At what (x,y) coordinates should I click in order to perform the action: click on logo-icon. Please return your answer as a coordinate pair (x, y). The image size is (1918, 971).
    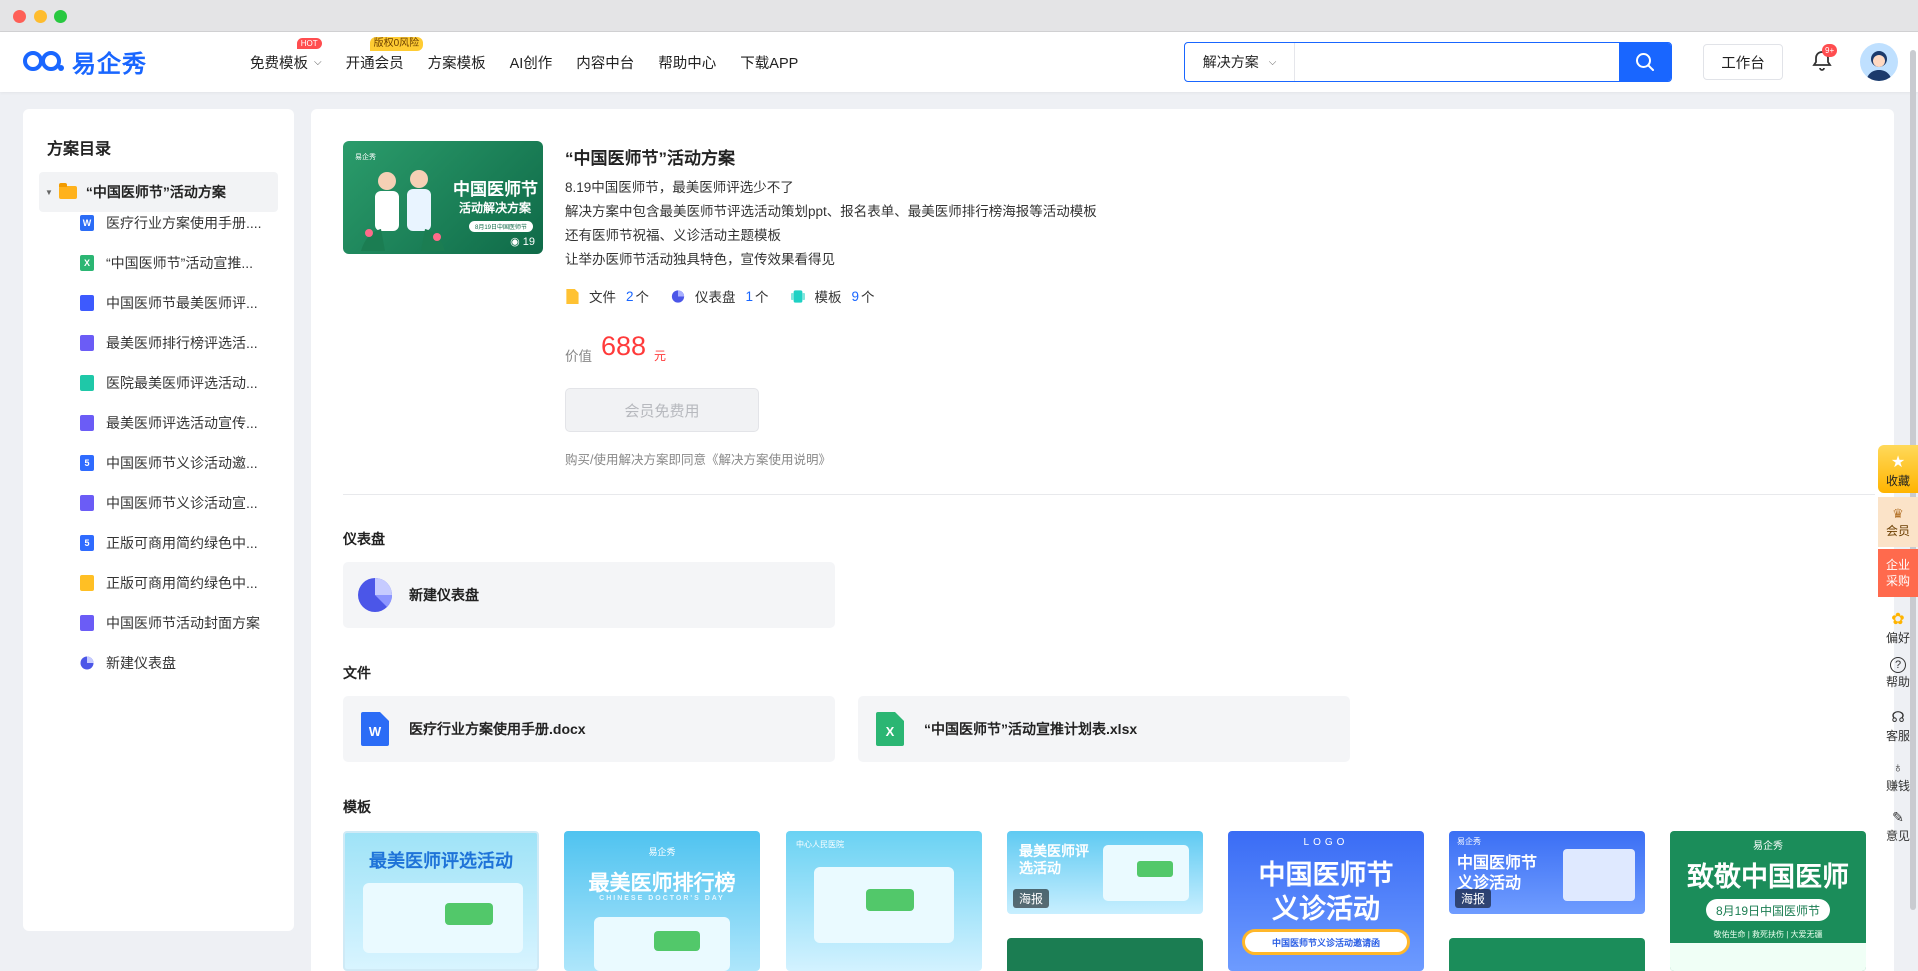
    Looking at the image, I should click on (43, 61).